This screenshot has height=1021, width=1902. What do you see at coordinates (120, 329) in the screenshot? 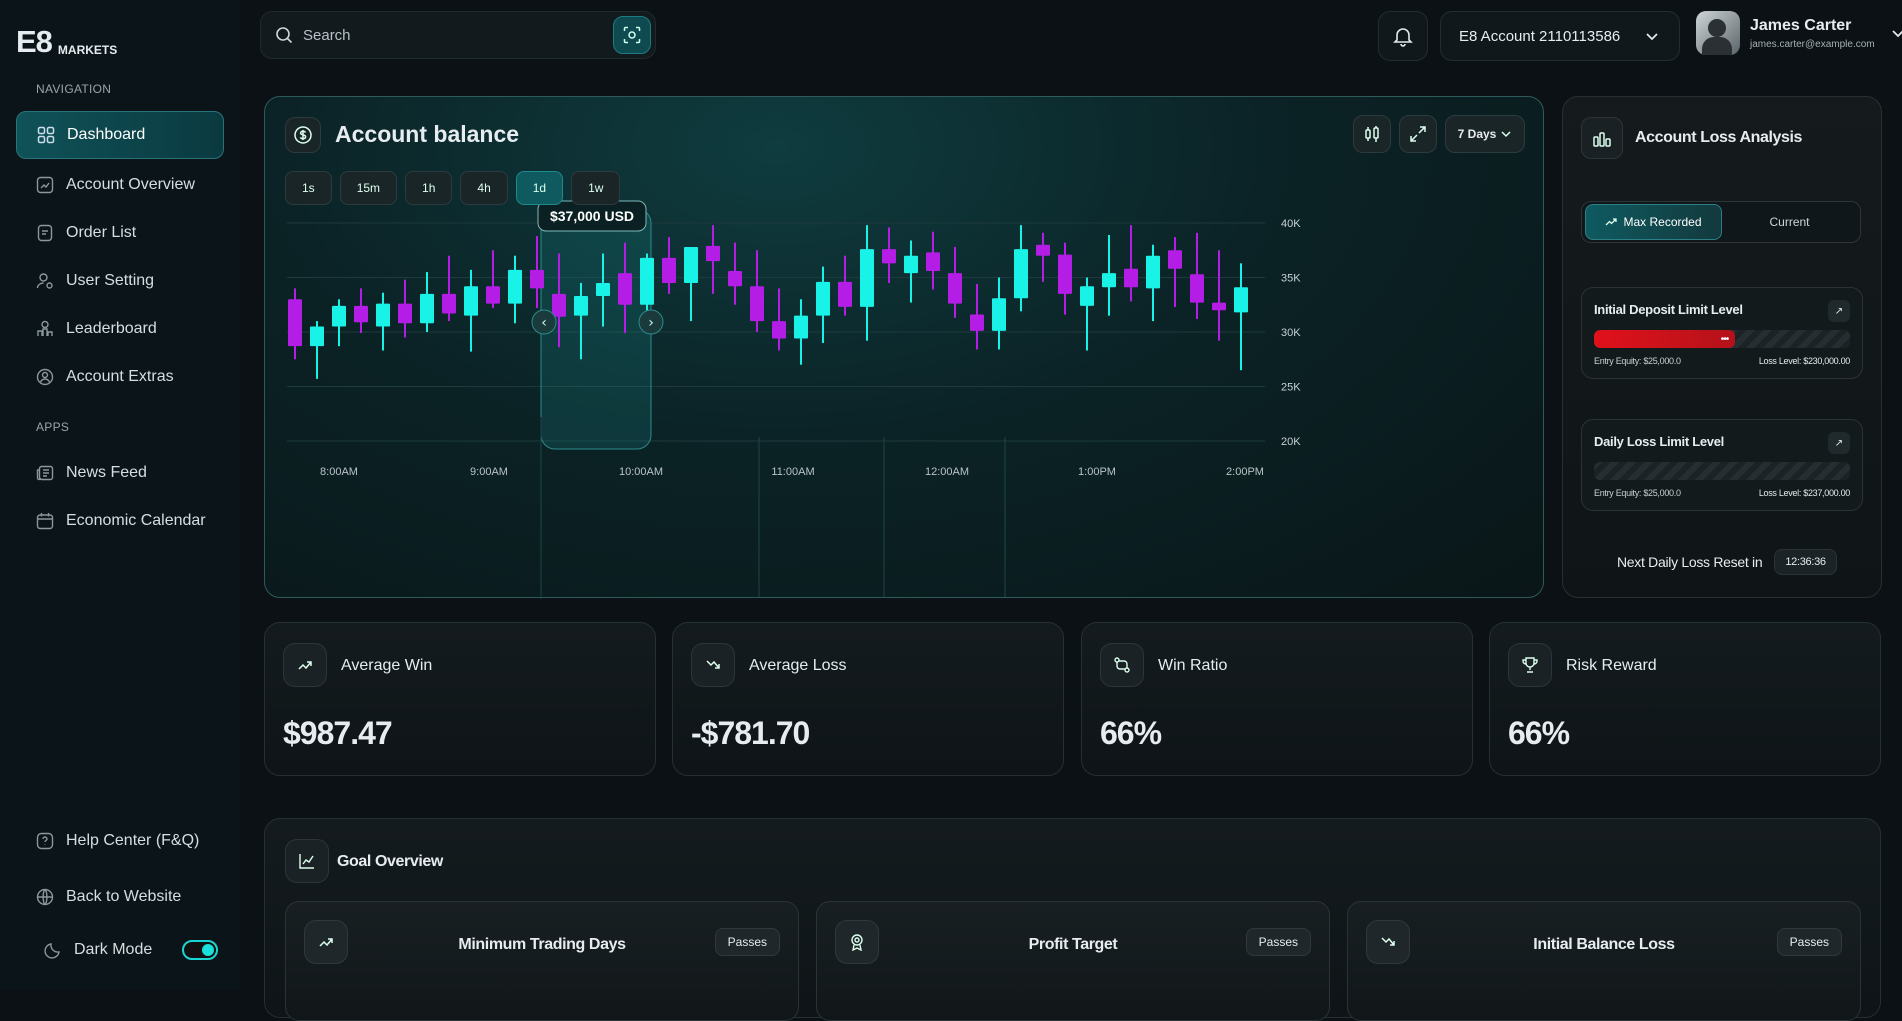
I see `sidebar-item-leaderboard: Leaderboard` at bounding box center [120, 329].